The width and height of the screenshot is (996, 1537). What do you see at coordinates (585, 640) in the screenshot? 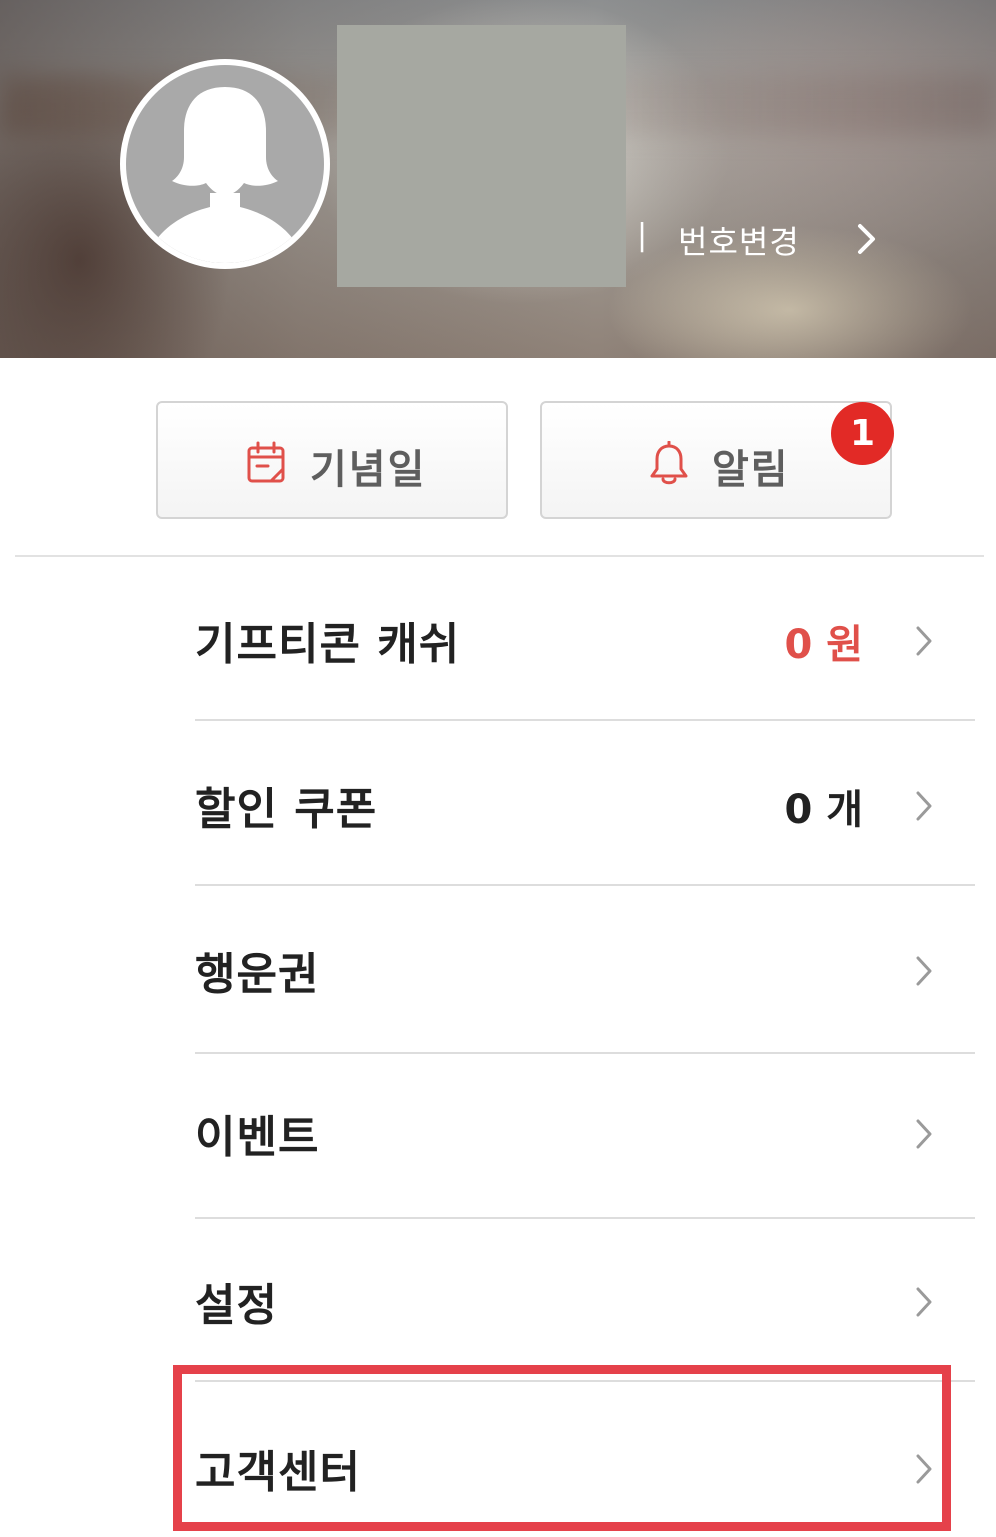
I see `menu-item-gifticon-cash: 기프티콘 캐쉬 0 원` at bounding box center [585, 640].